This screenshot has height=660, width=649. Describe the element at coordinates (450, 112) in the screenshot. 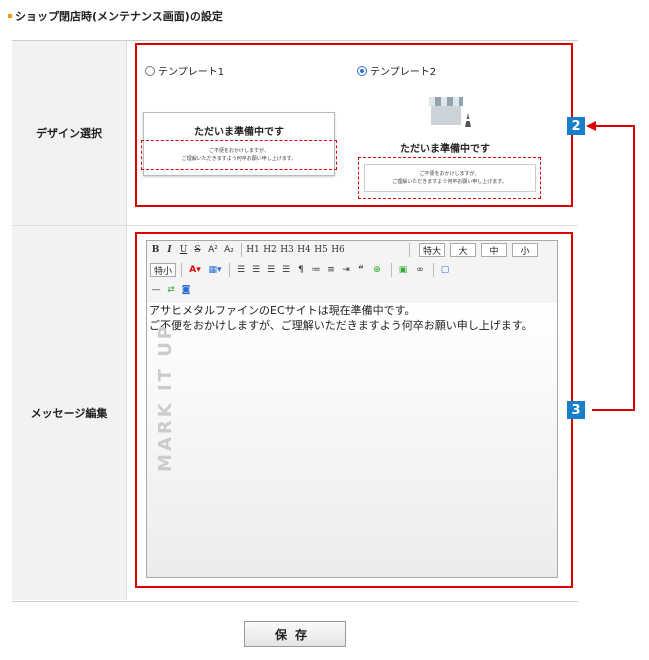

I see `shop-closed-icon` at that location.